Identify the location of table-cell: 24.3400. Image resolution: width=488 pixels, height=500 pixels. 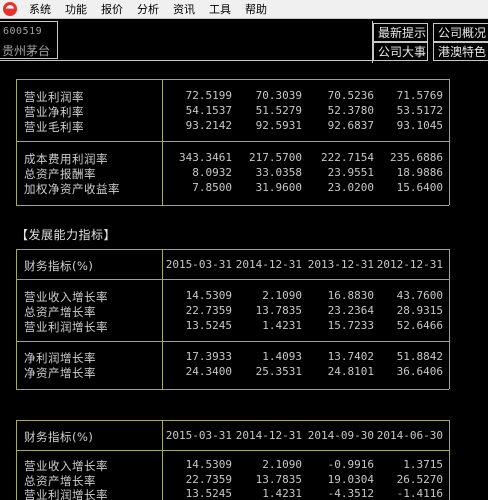
(208, 371).